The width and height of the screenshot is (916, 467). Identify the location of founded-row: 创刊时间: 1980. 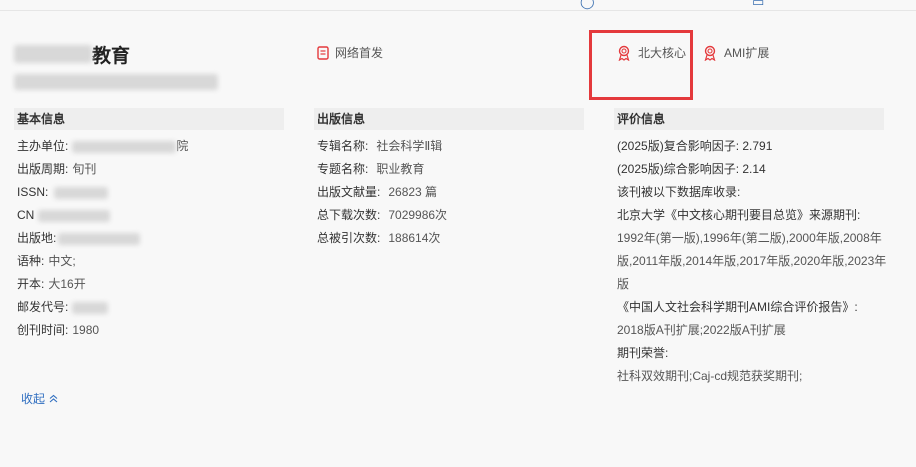
(102, 330).